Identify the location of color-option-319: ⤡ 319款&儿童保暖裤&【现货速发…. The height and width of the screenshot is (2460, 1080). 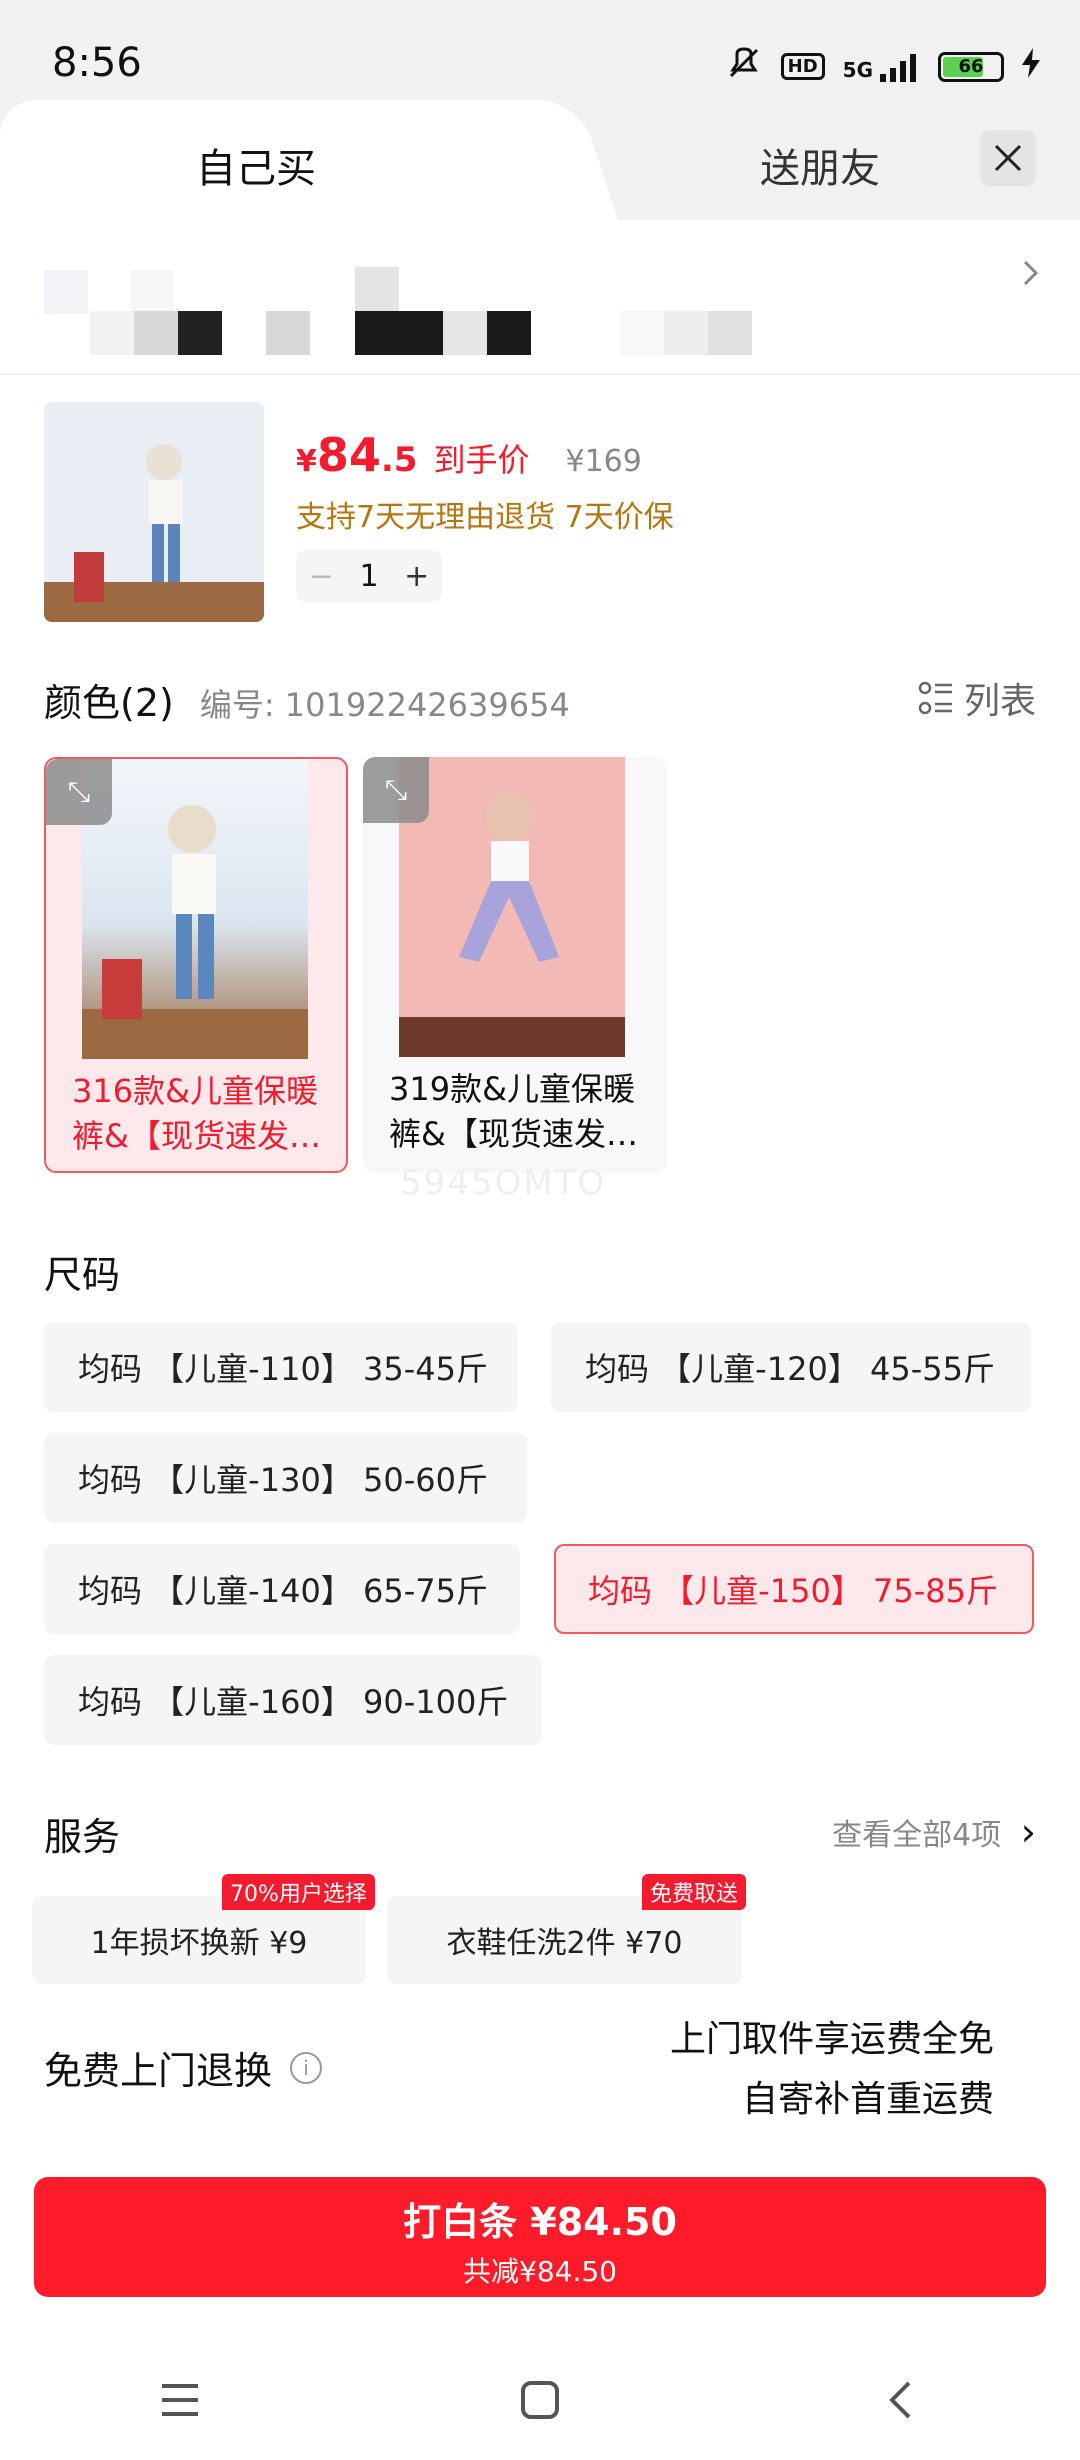
(515, 965).